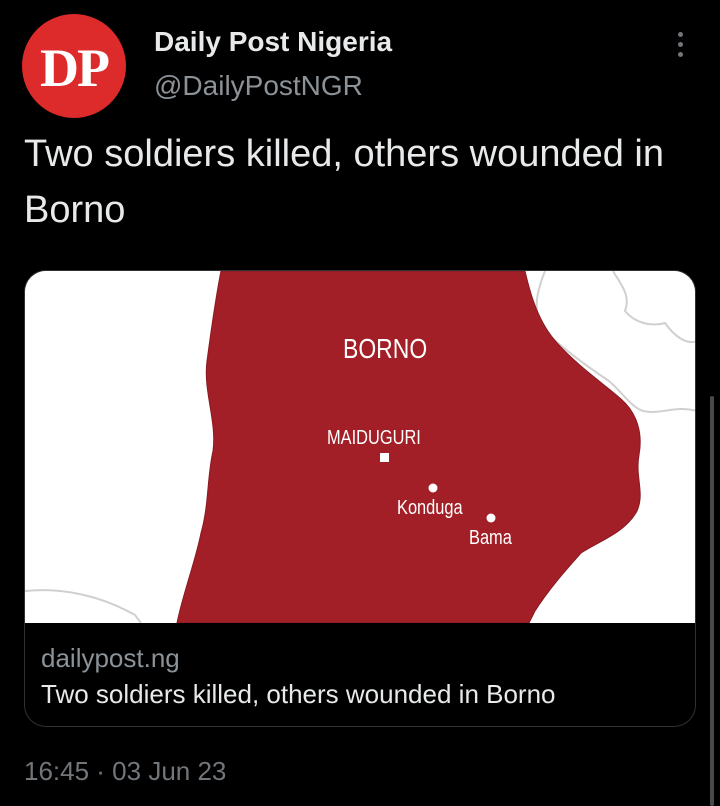  Describe the element at coordinates (385, 348) in the screenshot. I see `map-state-label: BORNO` at that location.